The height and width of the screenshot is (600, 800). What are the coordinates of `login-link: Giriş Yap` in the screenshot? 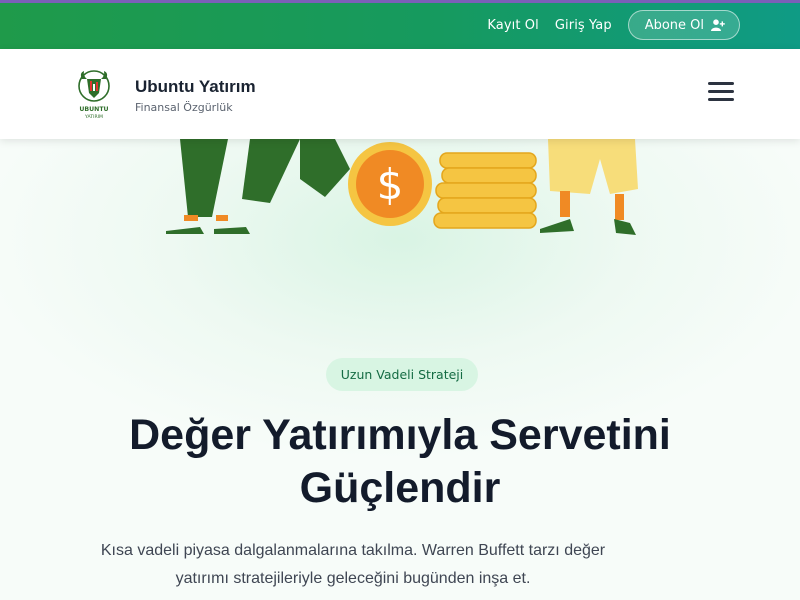 It's located at (583, 25).